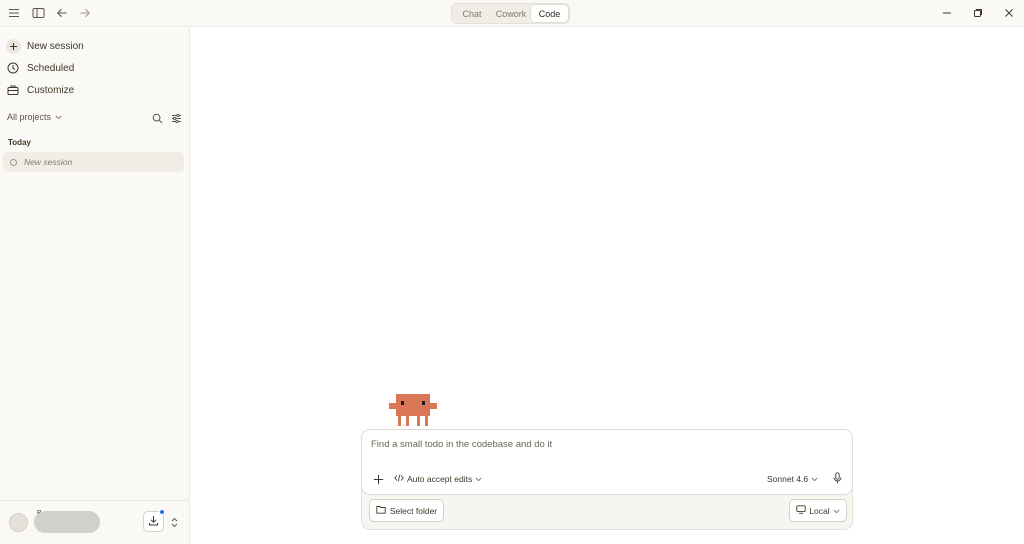 Image resolution: width=1024 pixels, height=544 pixels. I want to click on tab-cowork: Cowork, so click(511, 13).